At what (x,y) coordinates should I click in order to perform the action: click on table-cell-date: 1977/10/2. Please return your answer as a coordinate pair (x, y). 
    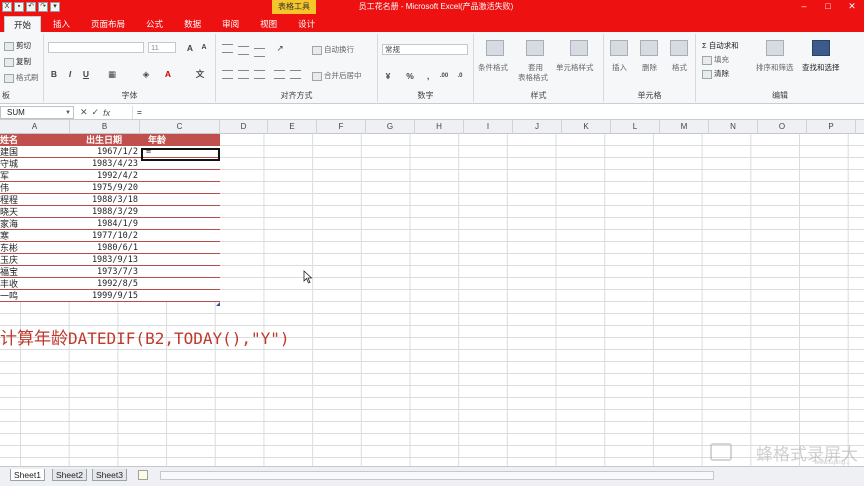
    Looking at the image, I should click on (105, 236).